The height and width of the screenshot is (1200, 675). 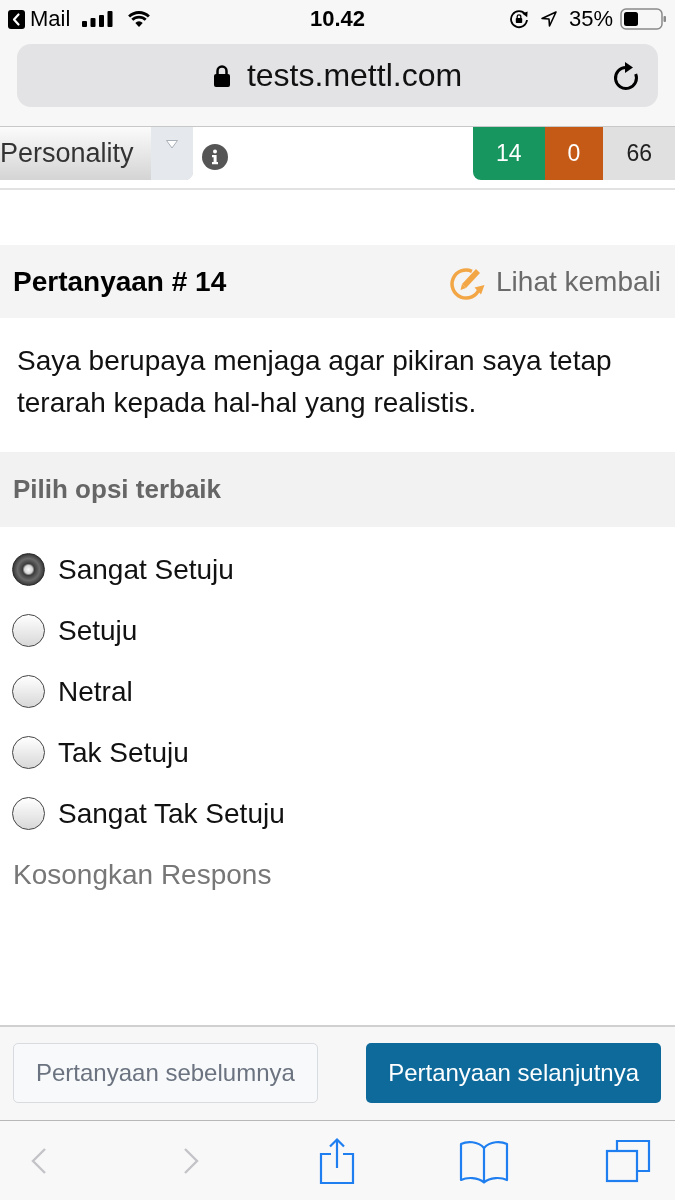 I want to click on back-to-app-button: Mail, so click(x=39, y=19).